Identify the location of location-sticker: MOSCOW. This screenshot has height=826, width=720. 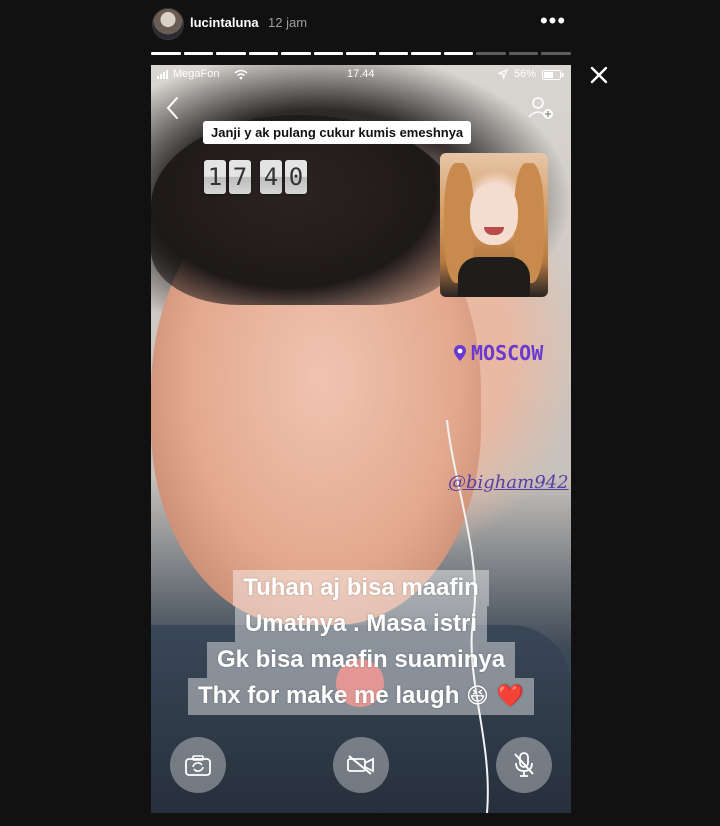
(498, 353).